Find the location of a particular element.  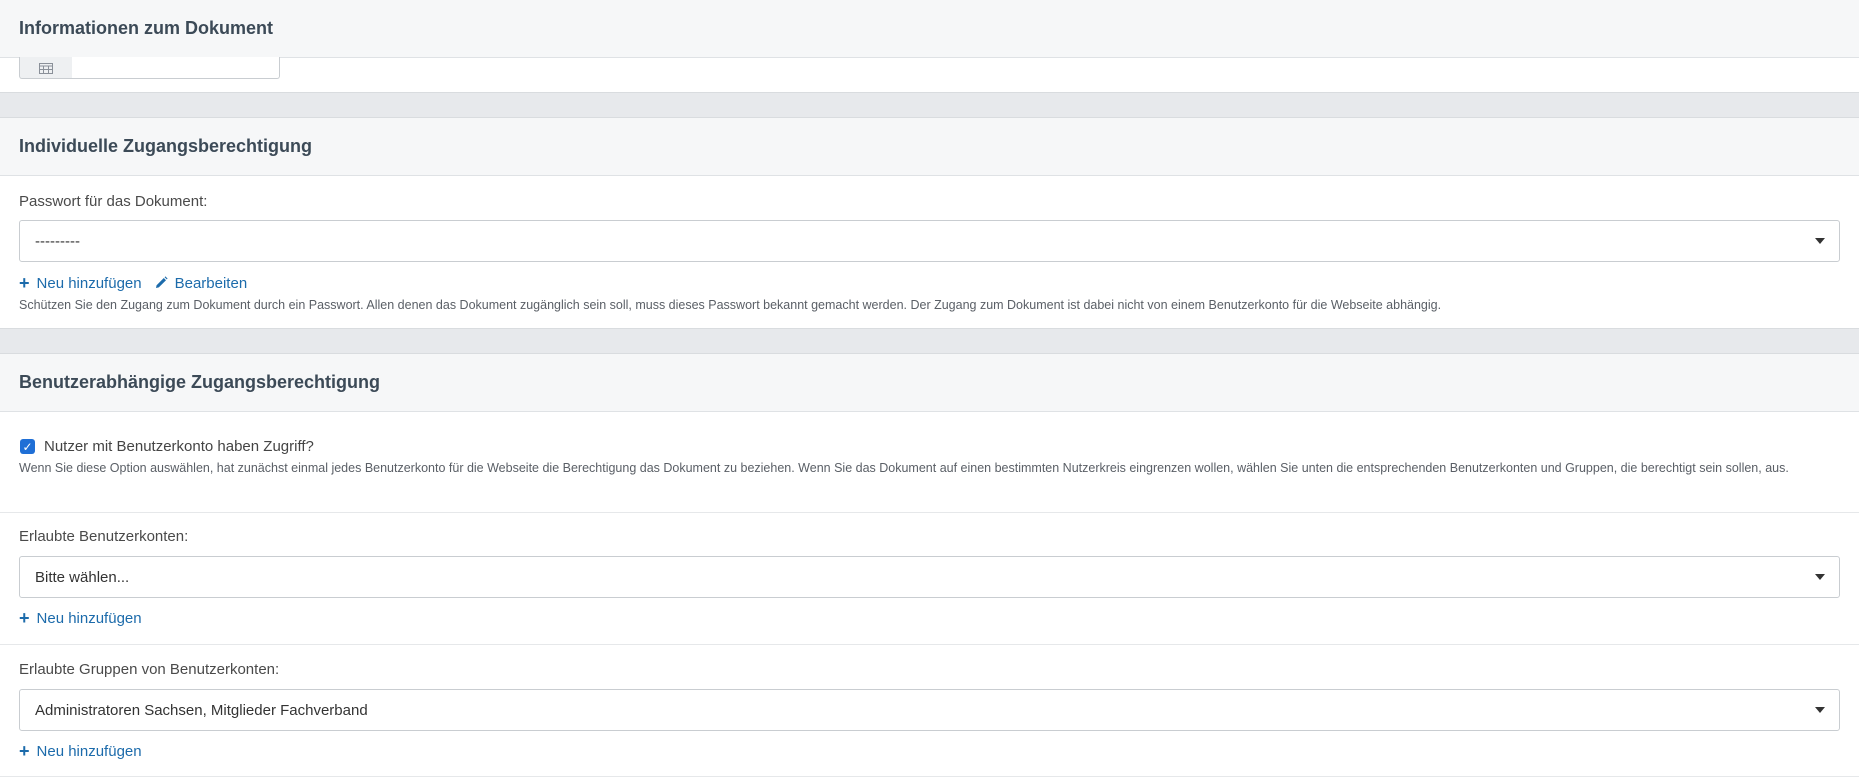

panel-heading-user-access: Benutzerabhängige Zugangsberechtigung is located at coordinates (929, 383).